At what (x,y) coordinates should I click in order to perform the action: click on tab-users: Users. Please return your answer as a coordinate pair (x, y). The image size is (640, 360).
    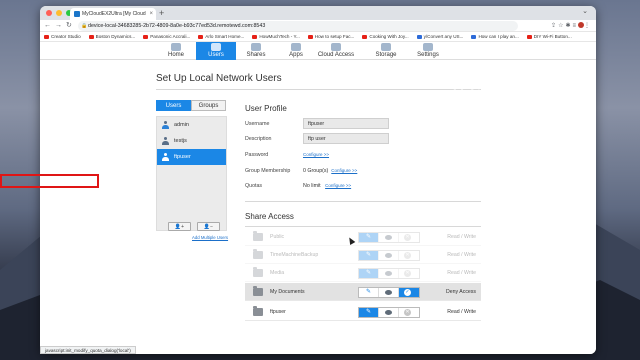
    Looking at the image, I should click on (173, 105).